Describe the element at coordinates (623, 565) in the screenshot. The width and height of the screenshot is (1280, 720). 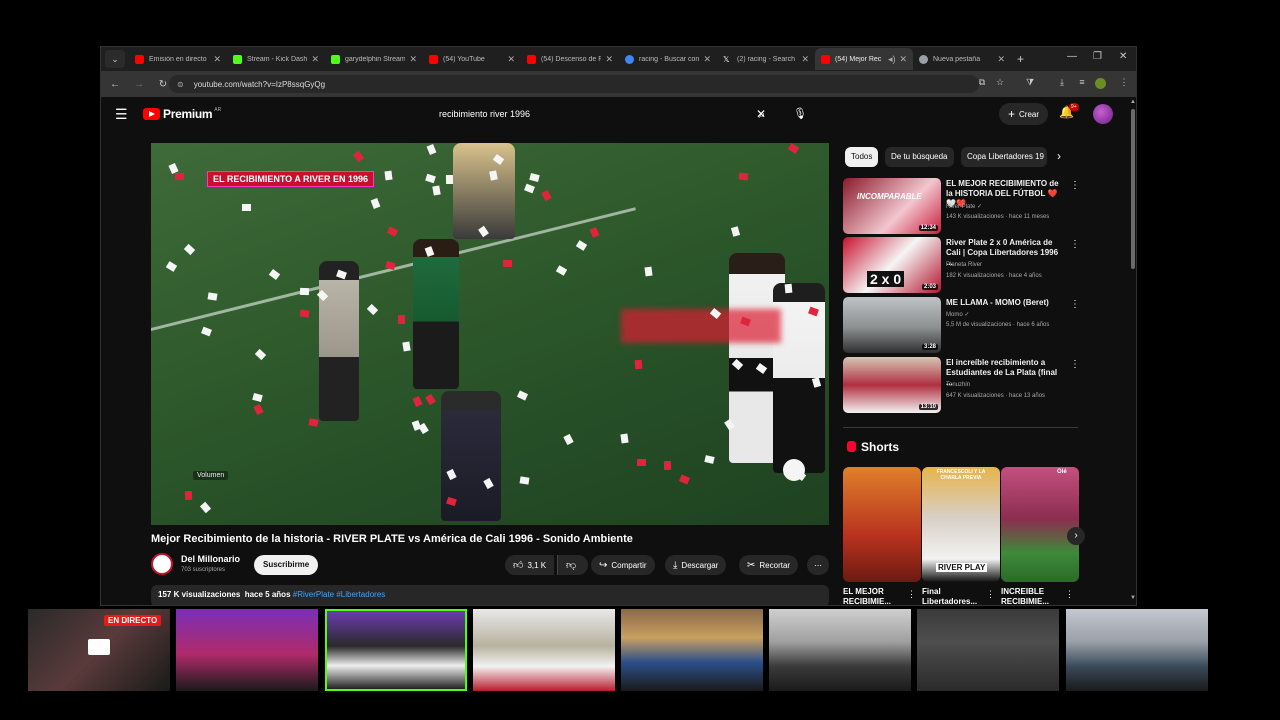
I see `share-button: ↪ Compartir` at that location.